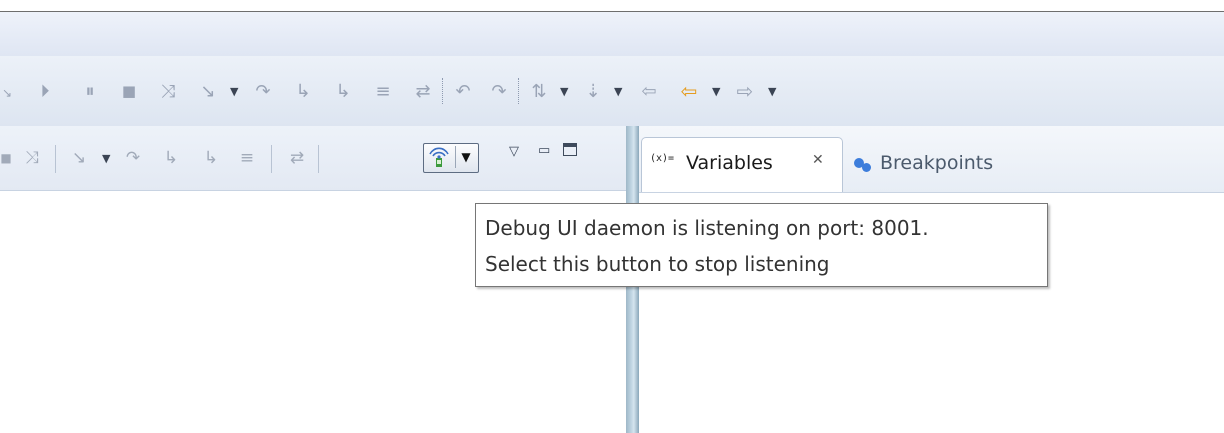 The width and height of the screenshot is (1224, 433). I want to click on open-type-dropdown-arrow: ▼, so click(564, 91).